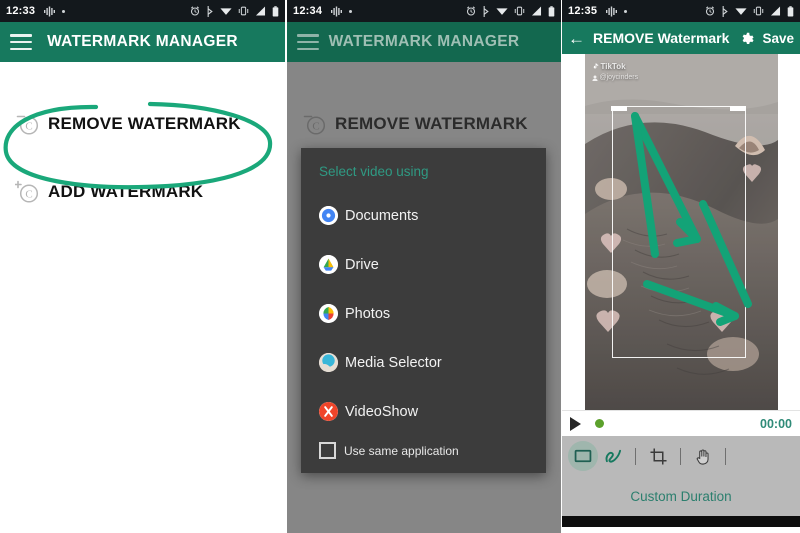  I want to click on person-icon, so click(594, 78).